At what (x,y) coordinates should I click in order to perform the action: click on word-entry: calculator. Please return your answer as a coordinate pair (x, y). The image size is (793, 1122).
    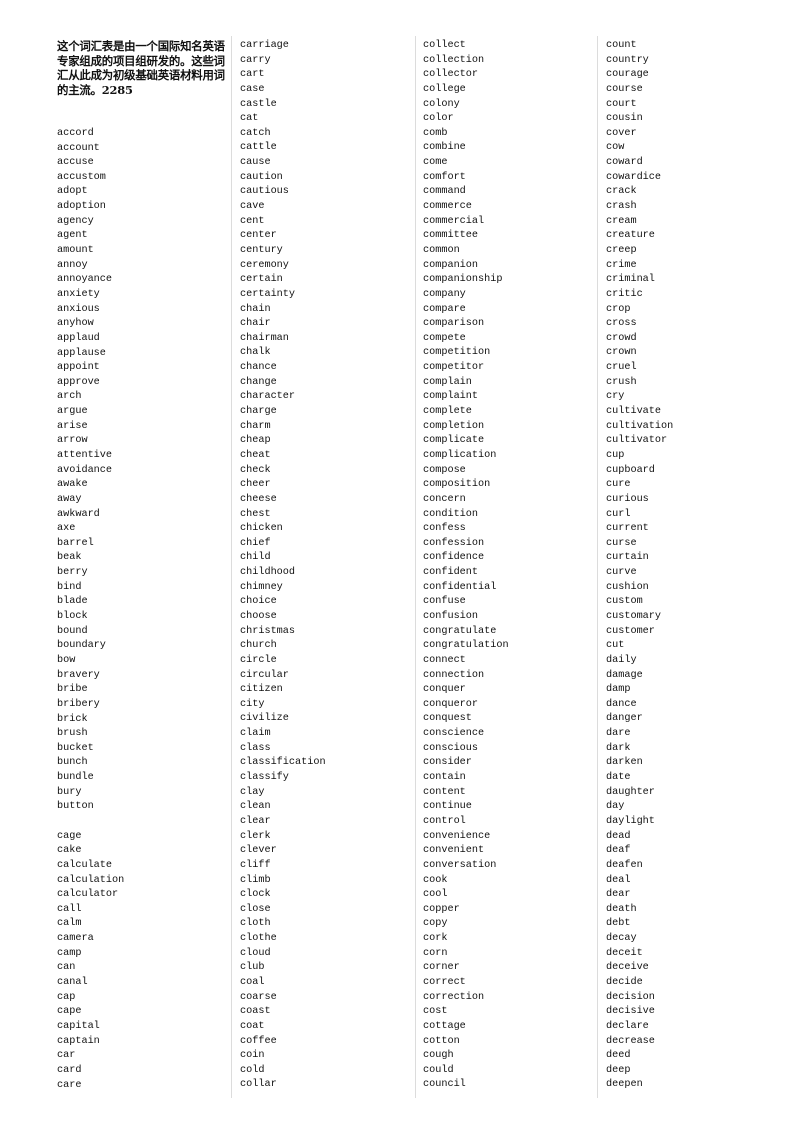
    Looking at the image, I should click on (88, 895).